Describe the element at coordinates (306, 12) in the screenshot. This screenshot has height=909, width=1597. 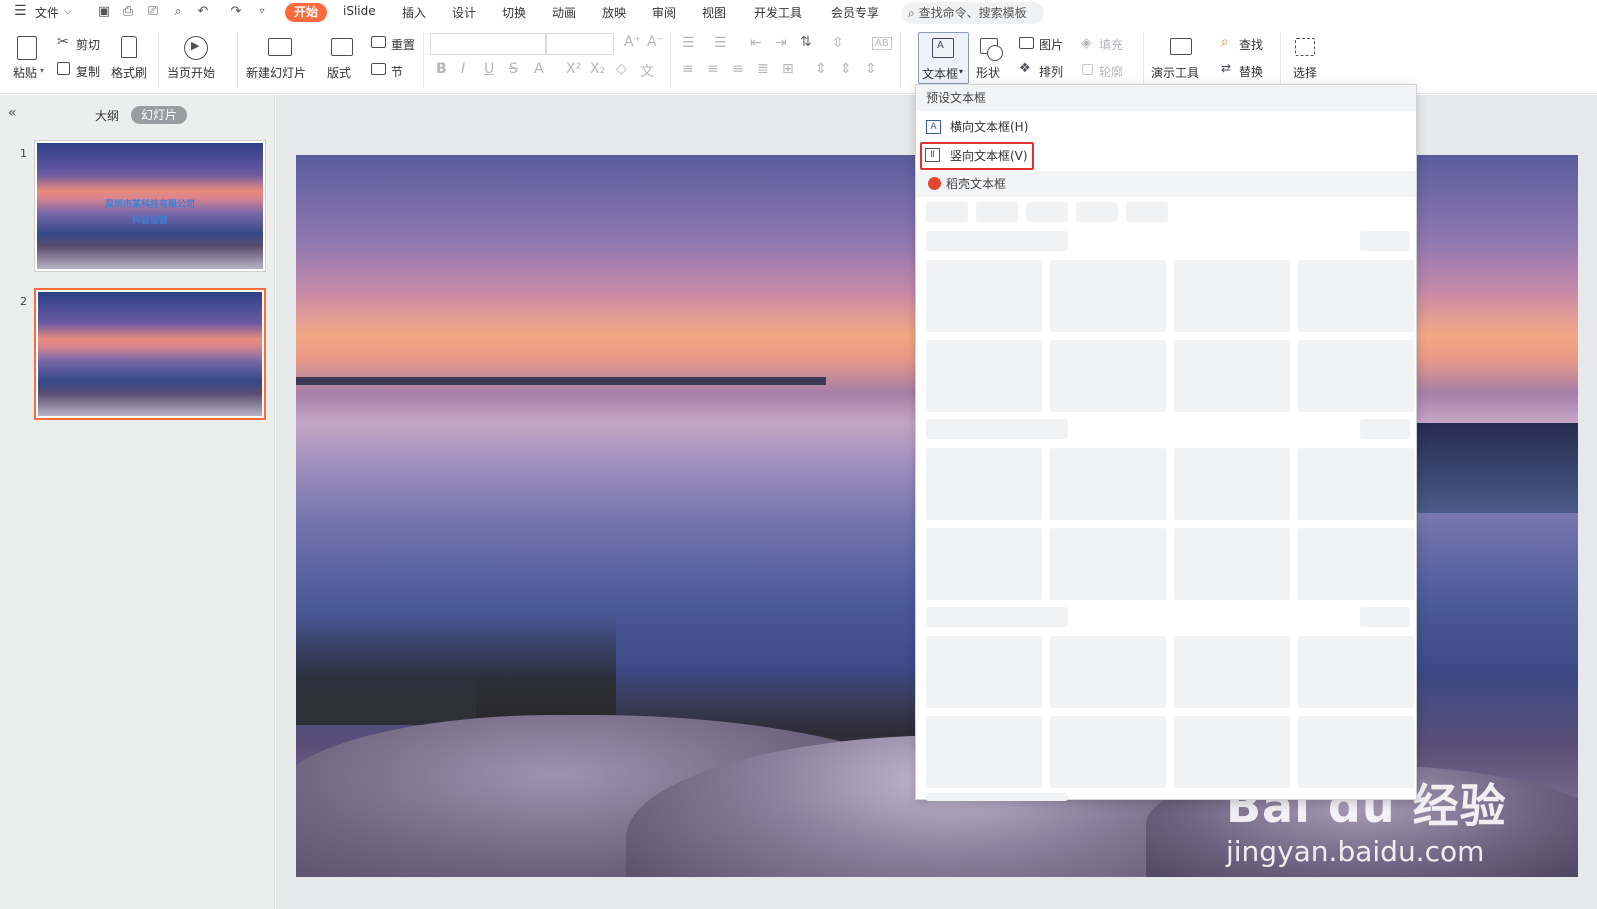
I see `tab-home: 开始` at that location.